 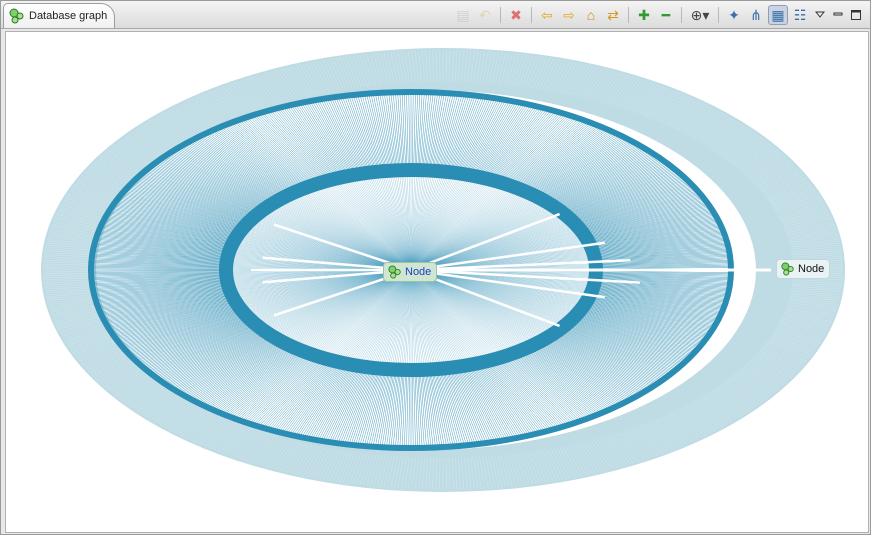 I want to click on delete-button: ✖, so click(x=516, y=15).